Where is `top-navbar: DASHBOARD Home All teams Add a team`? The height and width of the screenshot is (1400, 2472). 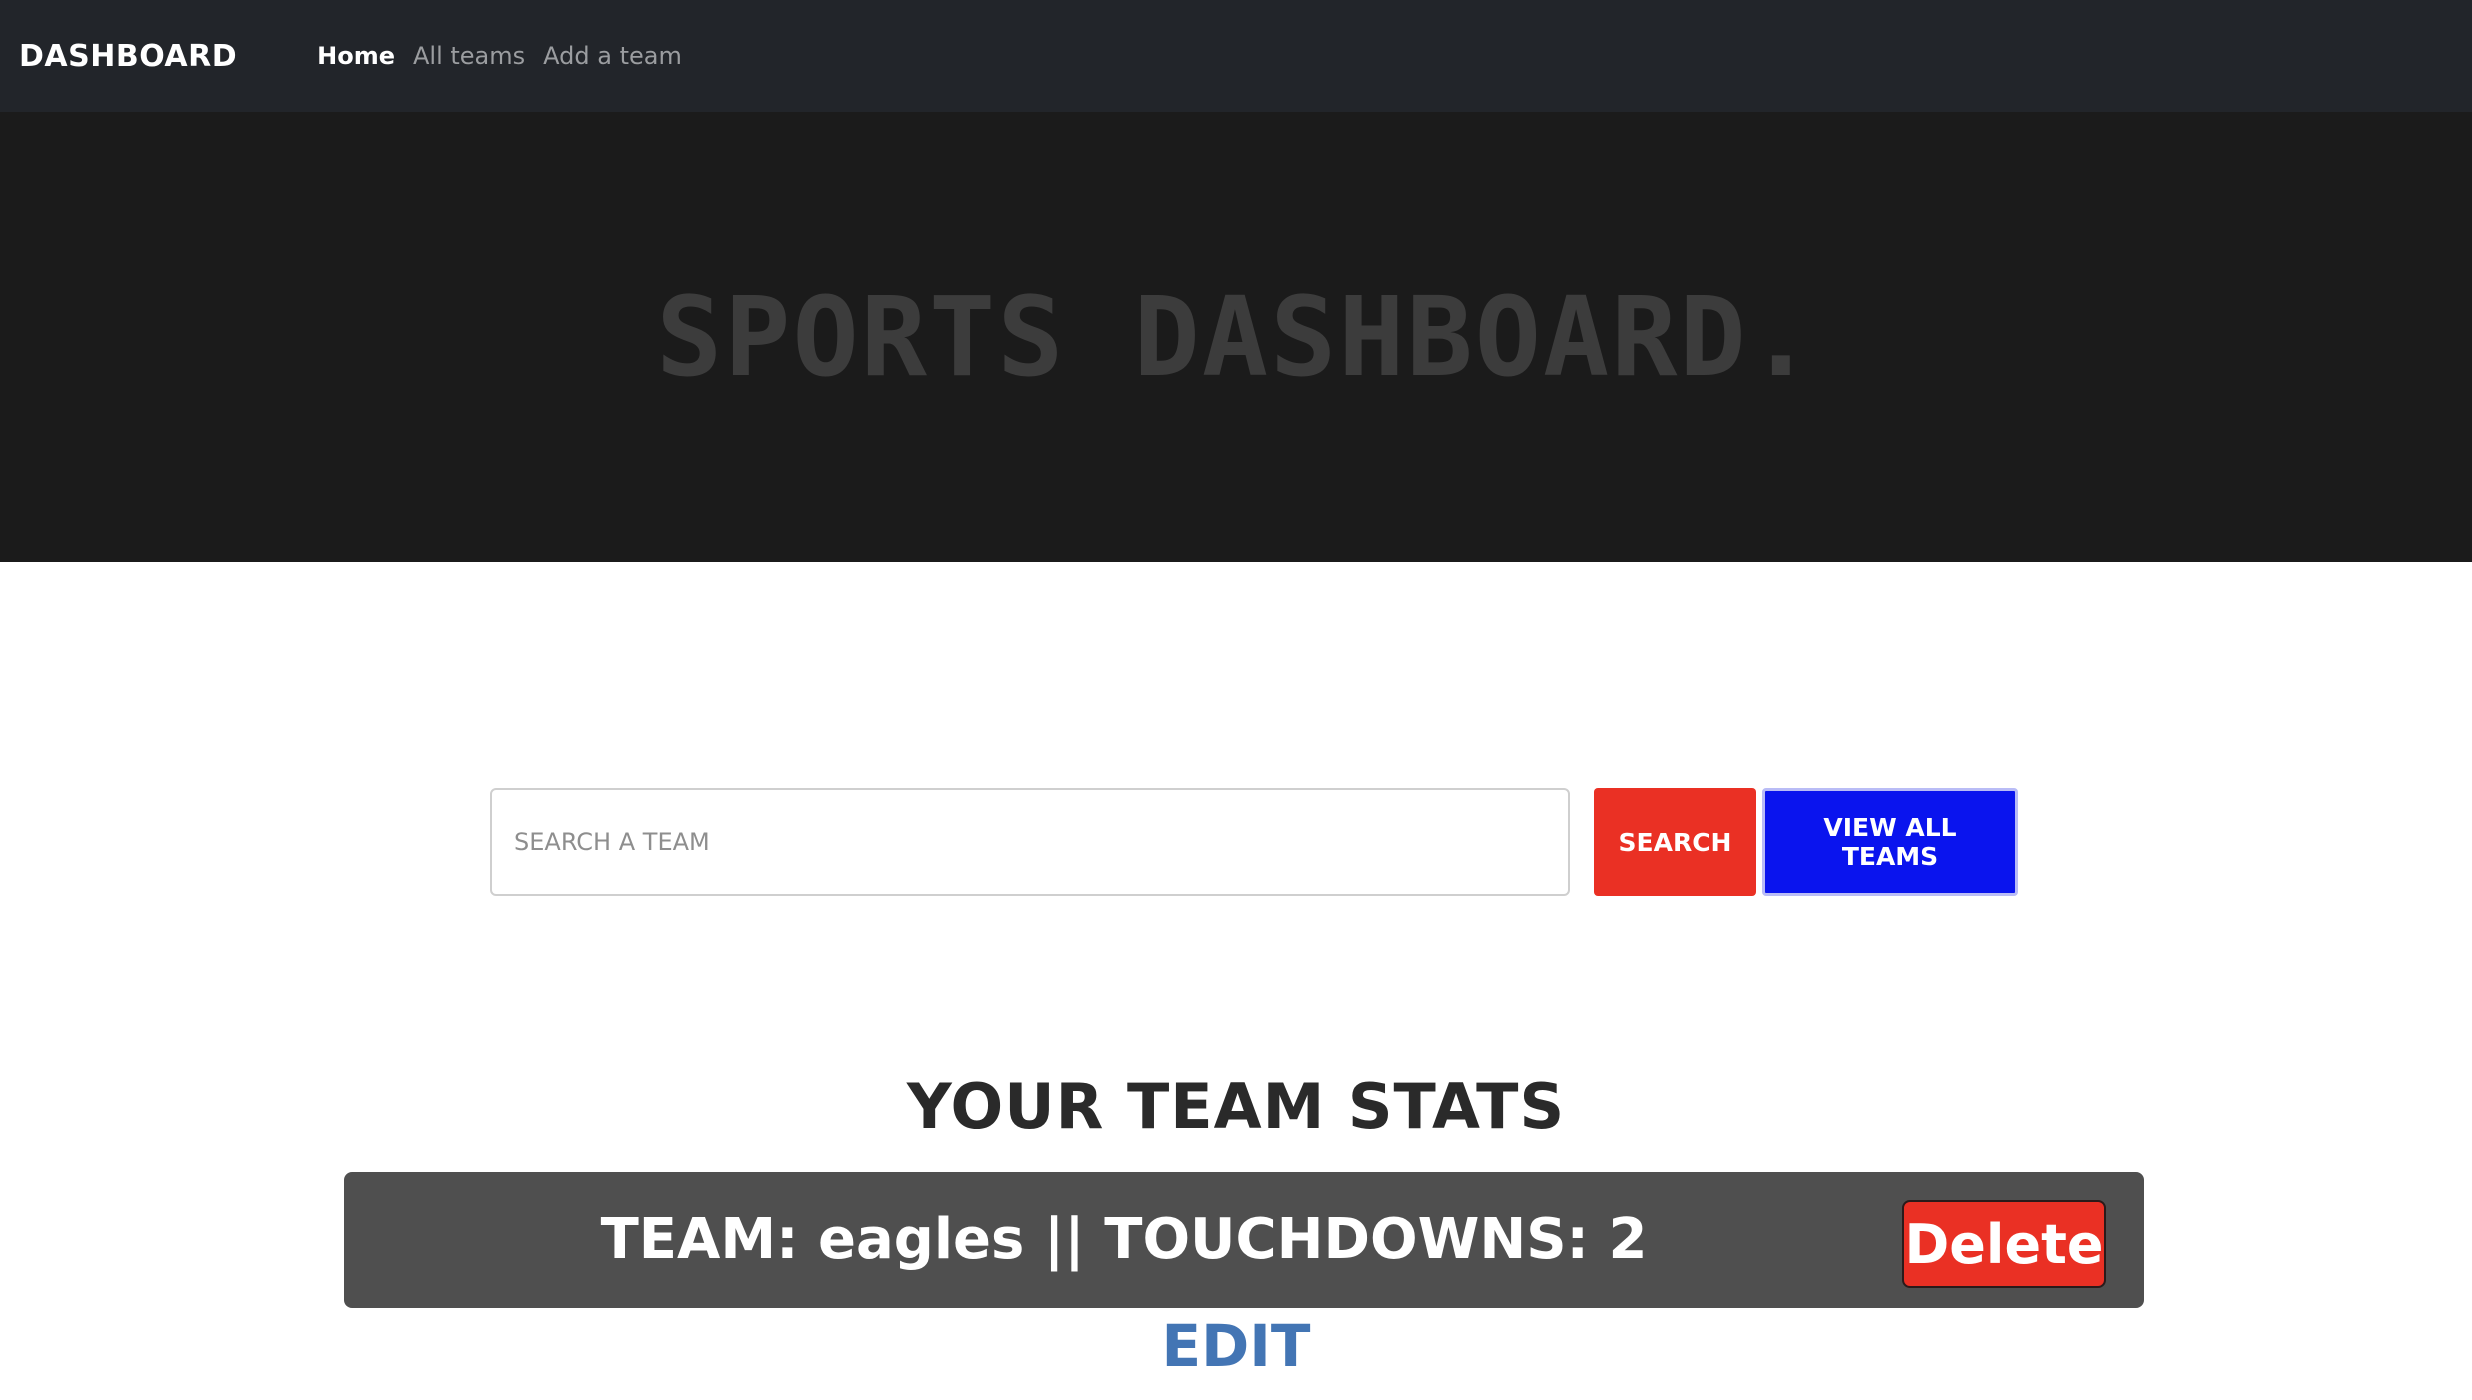 top-navbar: DASHBOARD Home All teams Add a team is located at coordinates (1236, 56).